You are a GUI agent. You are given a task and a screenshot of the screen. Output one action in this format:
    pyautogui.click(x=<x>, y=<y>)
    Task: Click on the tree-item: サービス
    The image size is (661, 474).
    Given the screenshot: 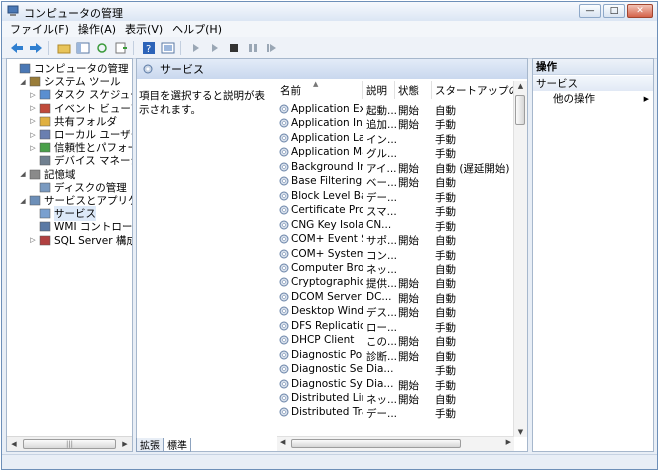 What is the action you would take?
    pyautogui.click(x=62, y=214)
    